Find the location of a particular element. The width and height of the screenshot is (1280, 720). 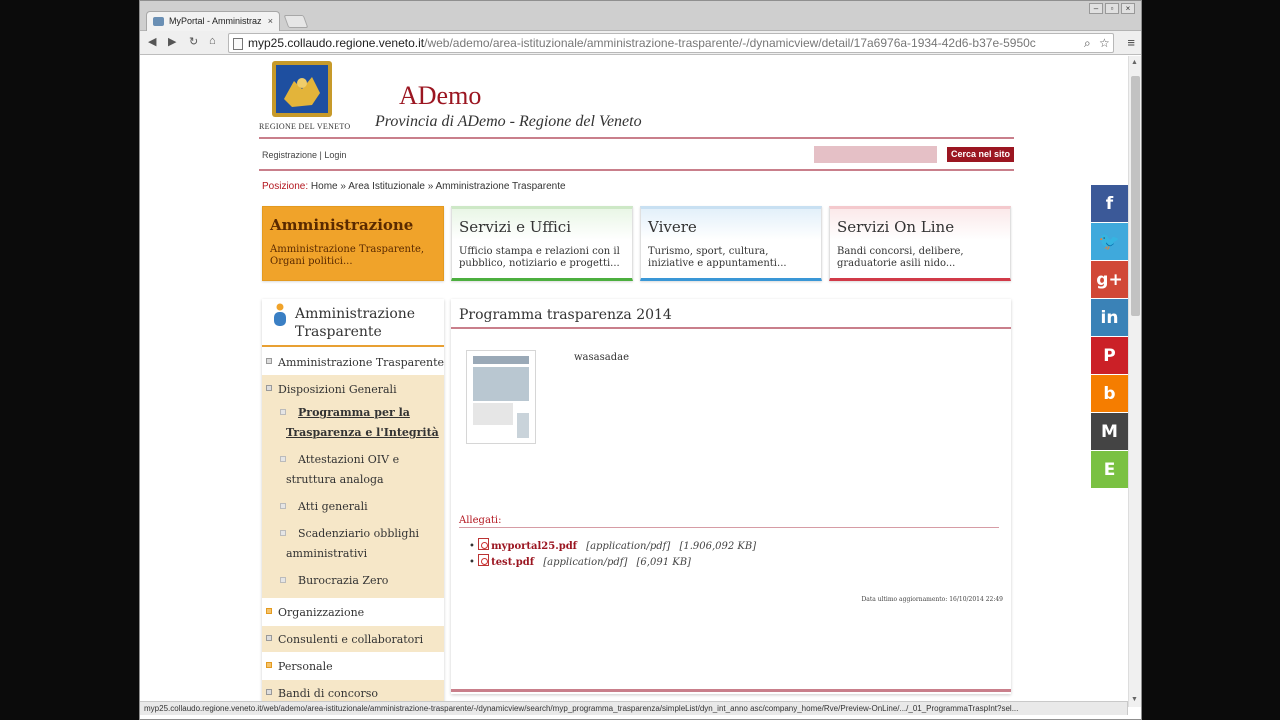

expand-icon is located at coordinates (269, 665).